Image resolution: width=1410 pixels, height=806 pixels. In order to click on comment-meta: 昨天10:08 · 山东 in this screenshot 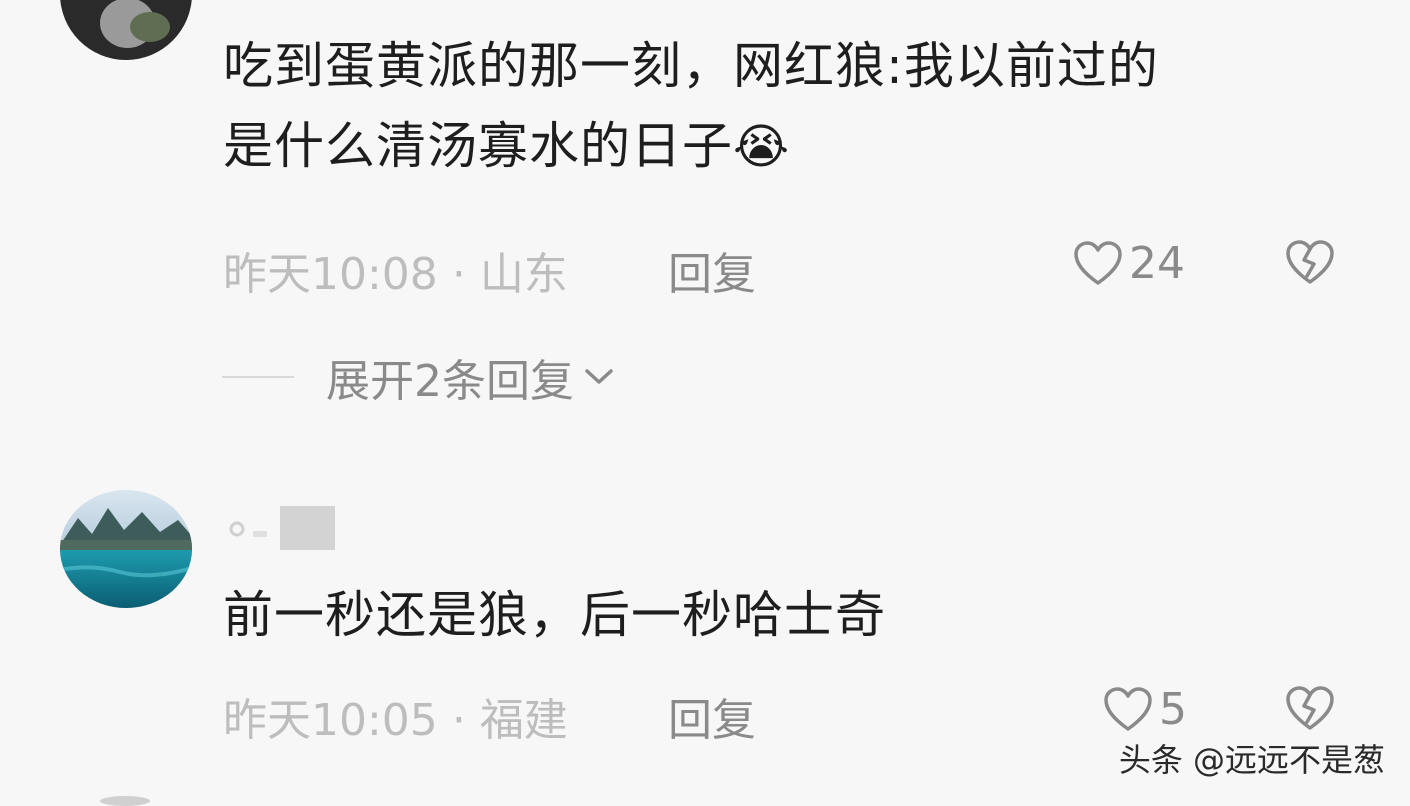, I will do `click(395, 270)`.